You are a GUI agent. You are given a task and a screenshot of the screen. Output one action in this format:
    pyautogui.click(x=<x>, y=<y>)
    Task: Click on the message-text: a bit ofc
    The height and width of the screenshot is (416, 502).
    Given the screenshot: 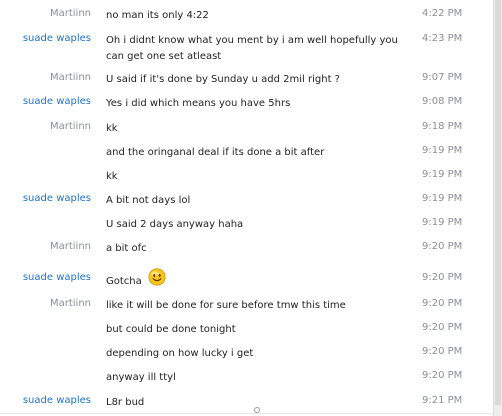 What is the action you would take?
    pyautogui.click(x=256, y=249)
    